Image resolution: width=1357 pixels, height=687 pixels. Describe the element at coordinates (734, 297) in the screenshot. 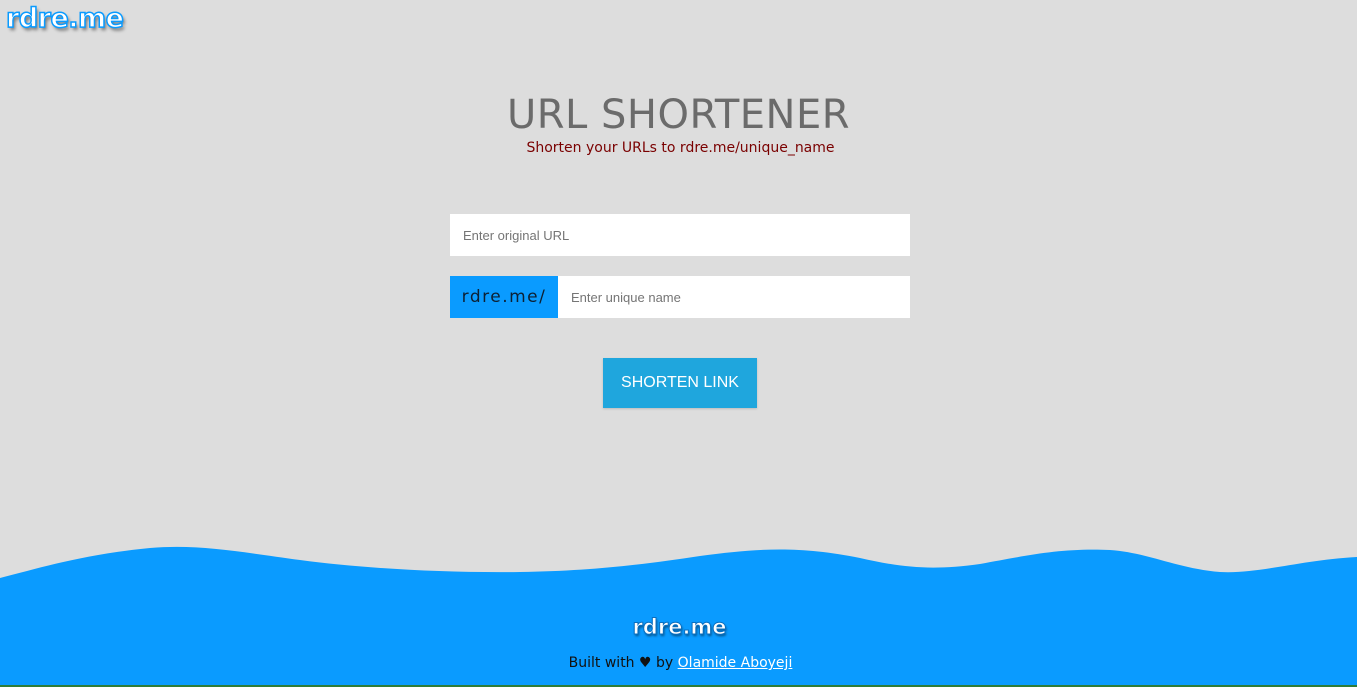

I see `unique-name-input` at that location.